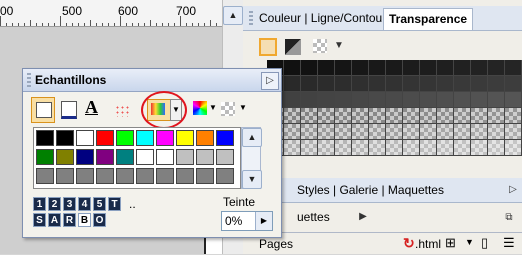 The height and width of the screenshot is (255, 522). Describe the element at coordinates (39, 204) in the screenshot. I see `library-button: 1` at that location.